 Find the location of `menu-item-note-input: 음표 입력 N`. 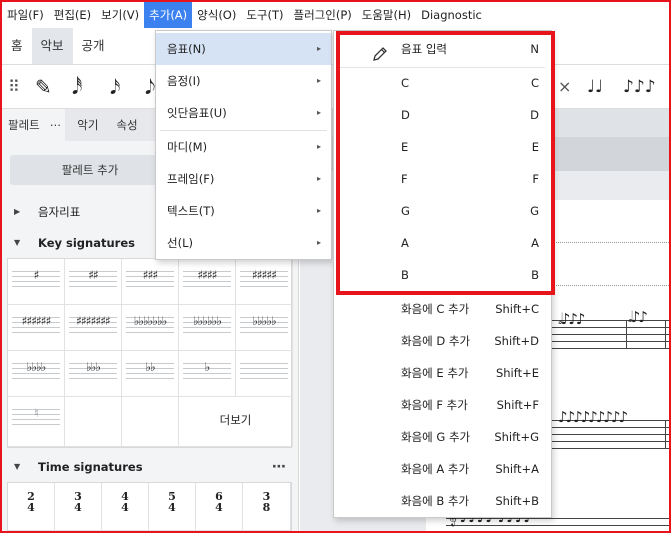

menu-item-note-input: 음표 입력 N is located at coordinates (442, 49).